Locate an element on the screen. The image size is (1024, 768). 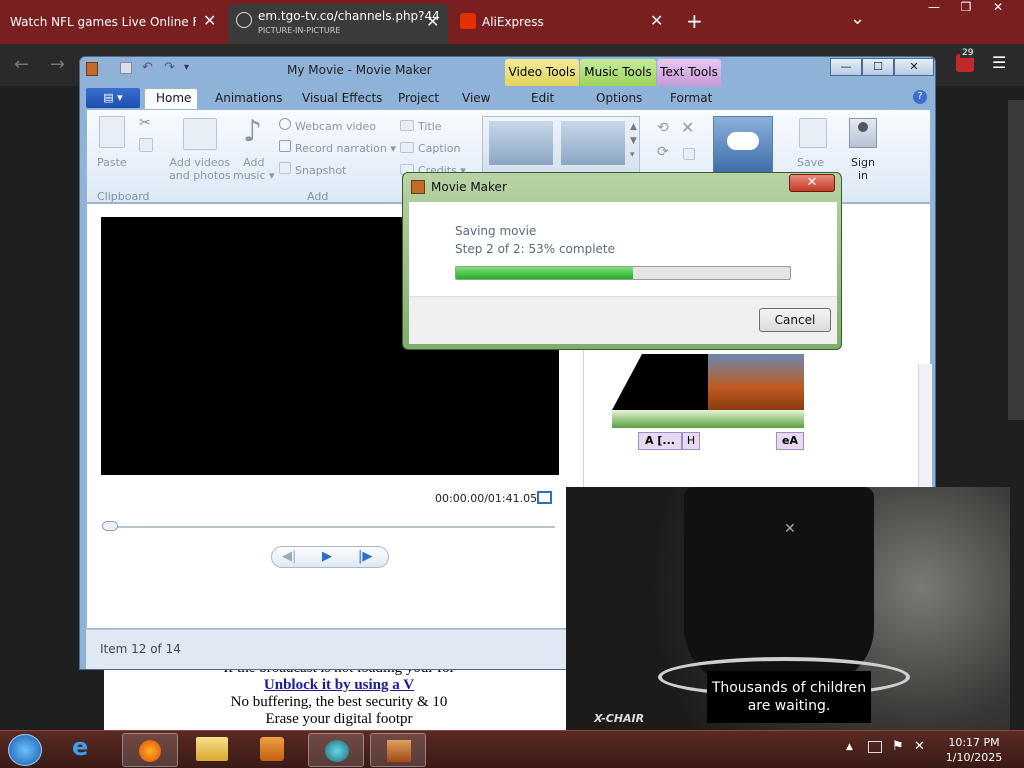
tab-list-button: ⌄ is located at coordinates (857, 18).